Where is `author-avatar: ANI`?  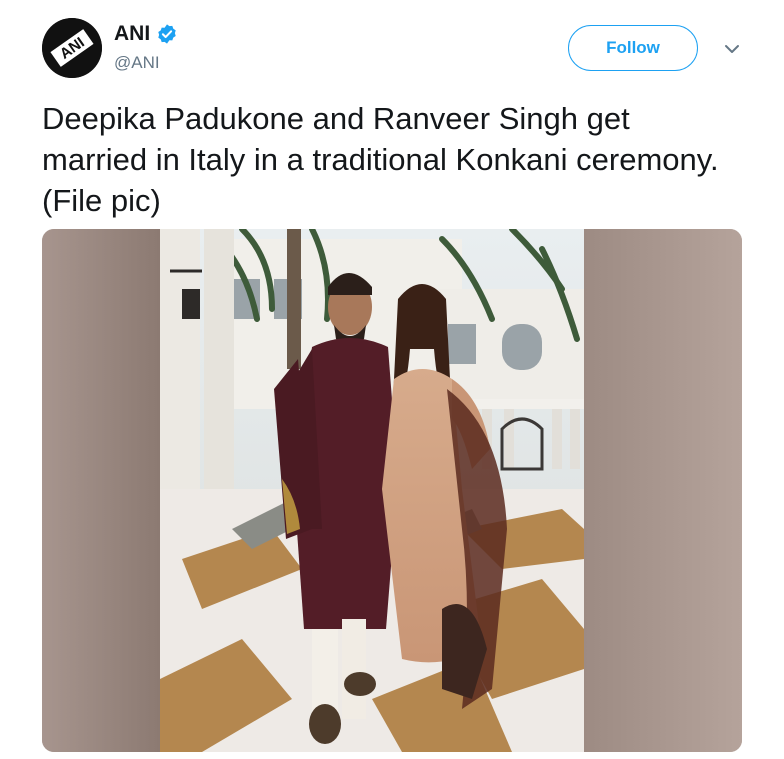
author-avatar: ANI is located at coordinates (72, 48).